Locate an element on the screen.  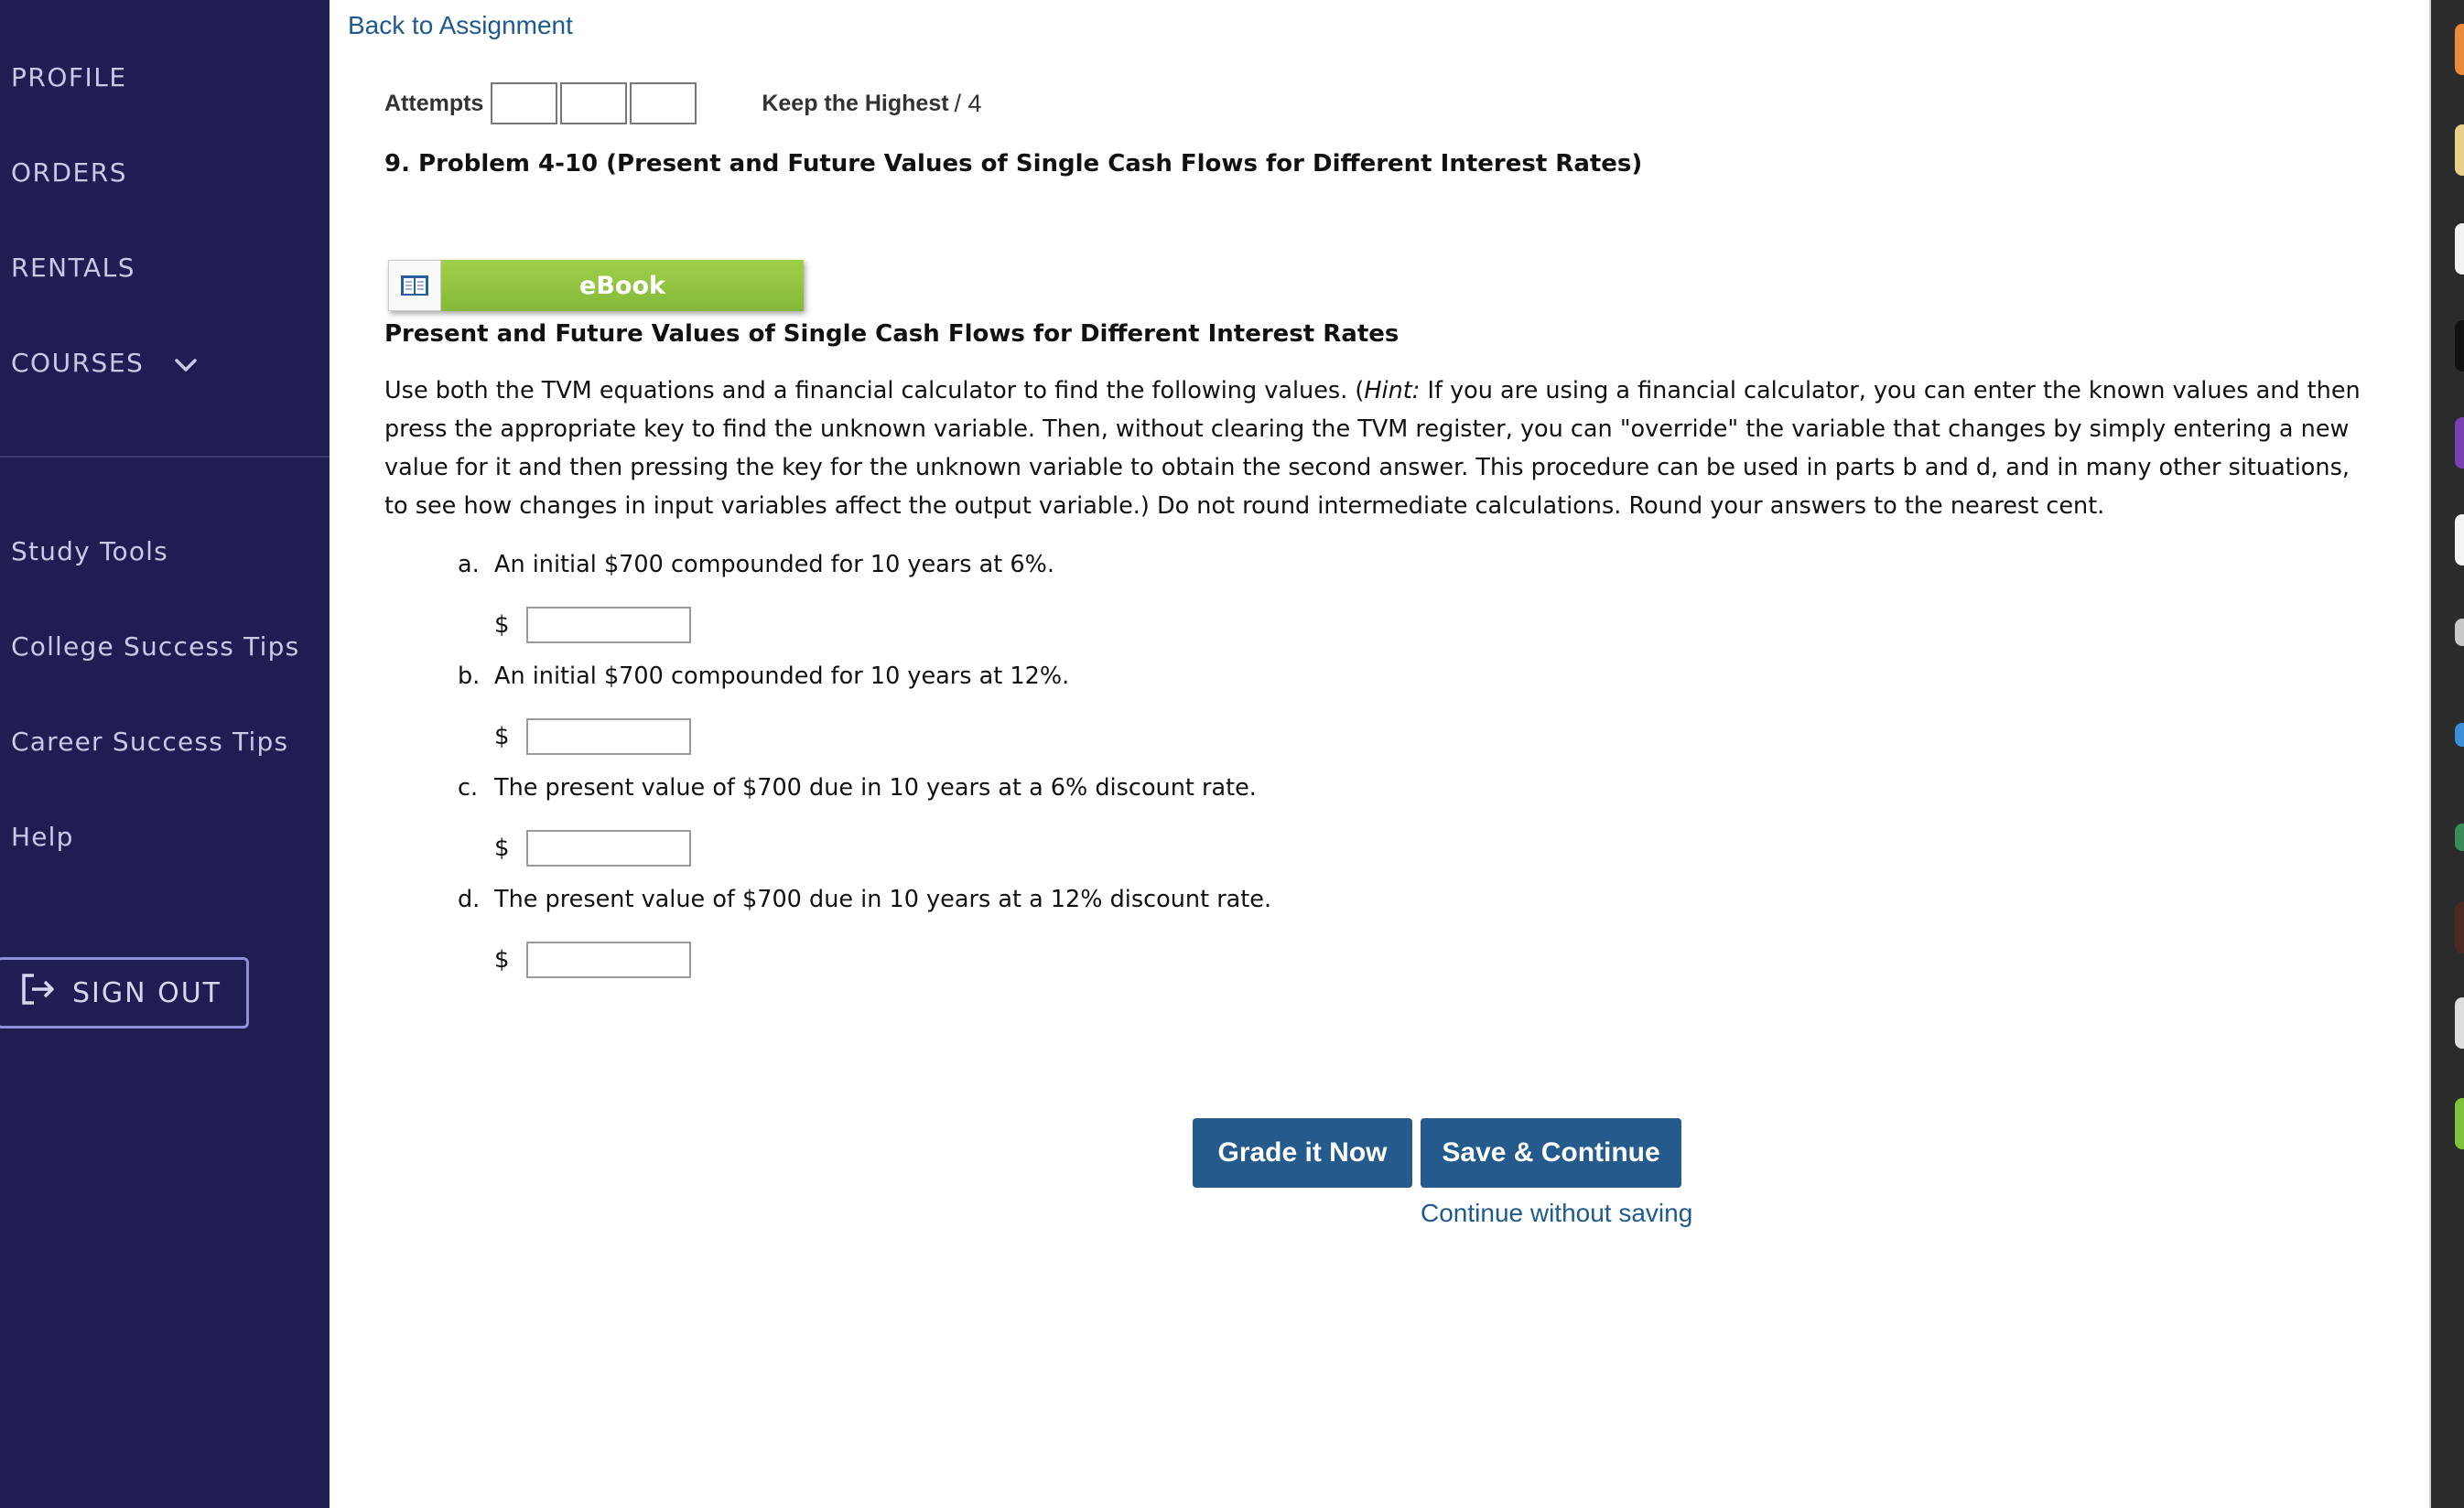
nav-college-success-tips: College Success Tips is located at coordinates (155, 646).